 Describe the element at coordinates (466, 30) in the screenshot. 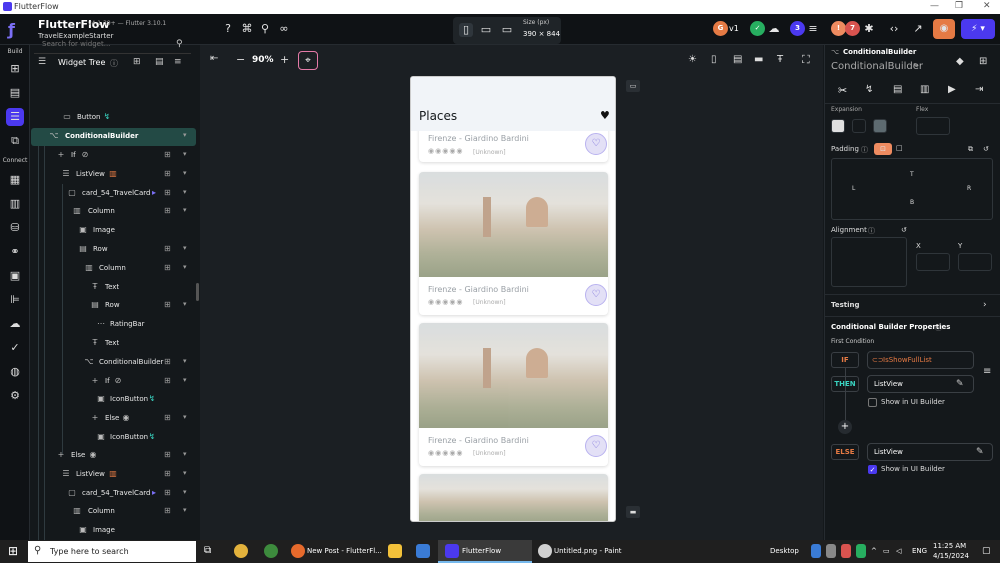

I see `phone-device-icon: ▯` at that location.